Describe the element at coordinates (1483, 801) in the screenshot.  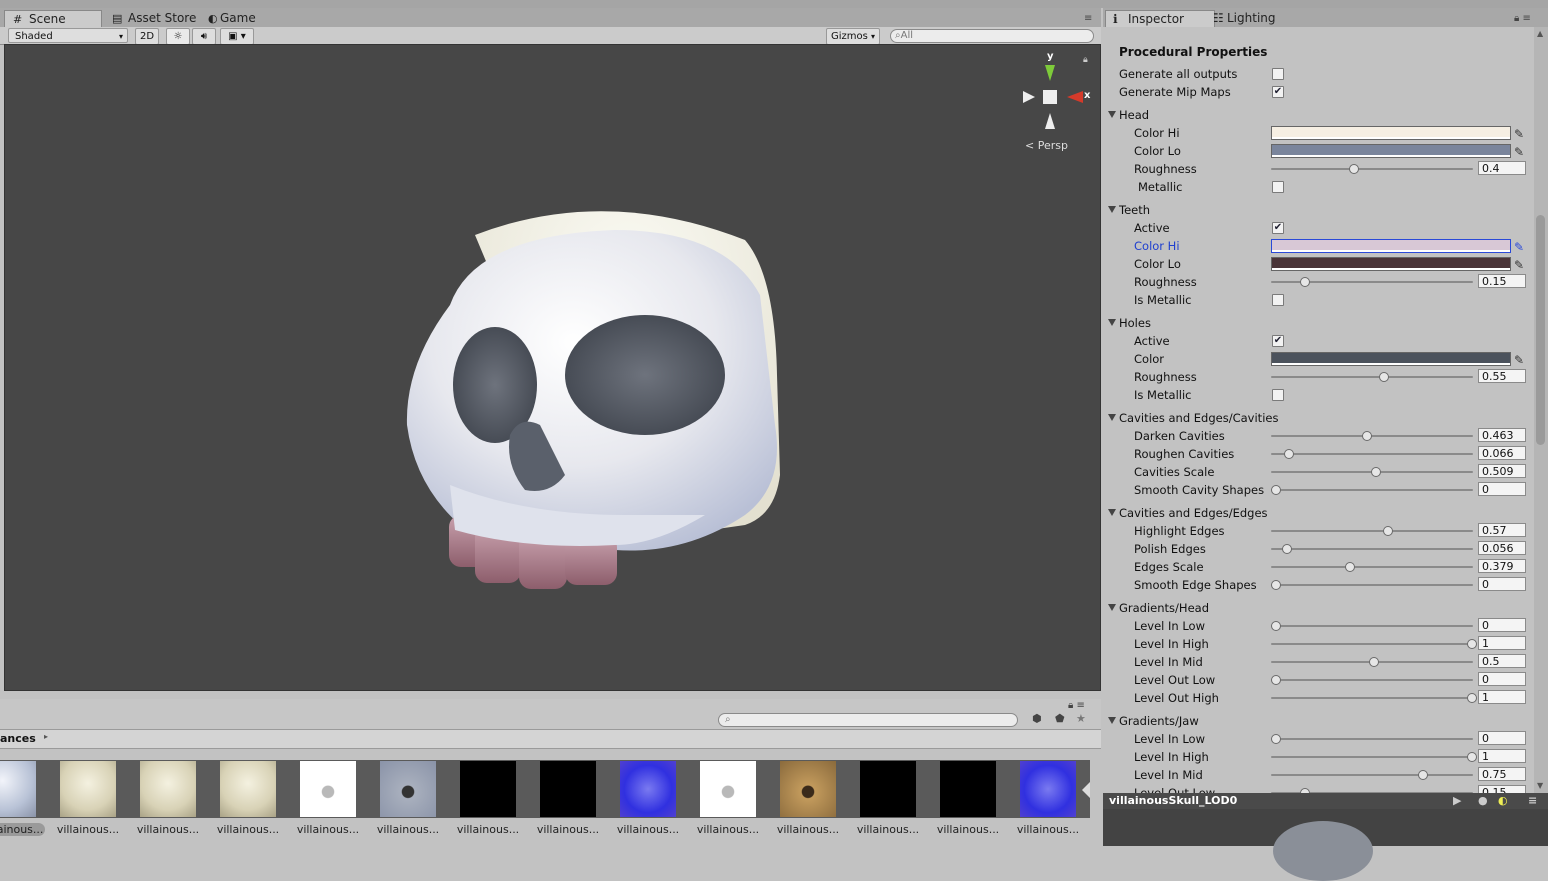
I see `sphere-icon: ●` at that location.